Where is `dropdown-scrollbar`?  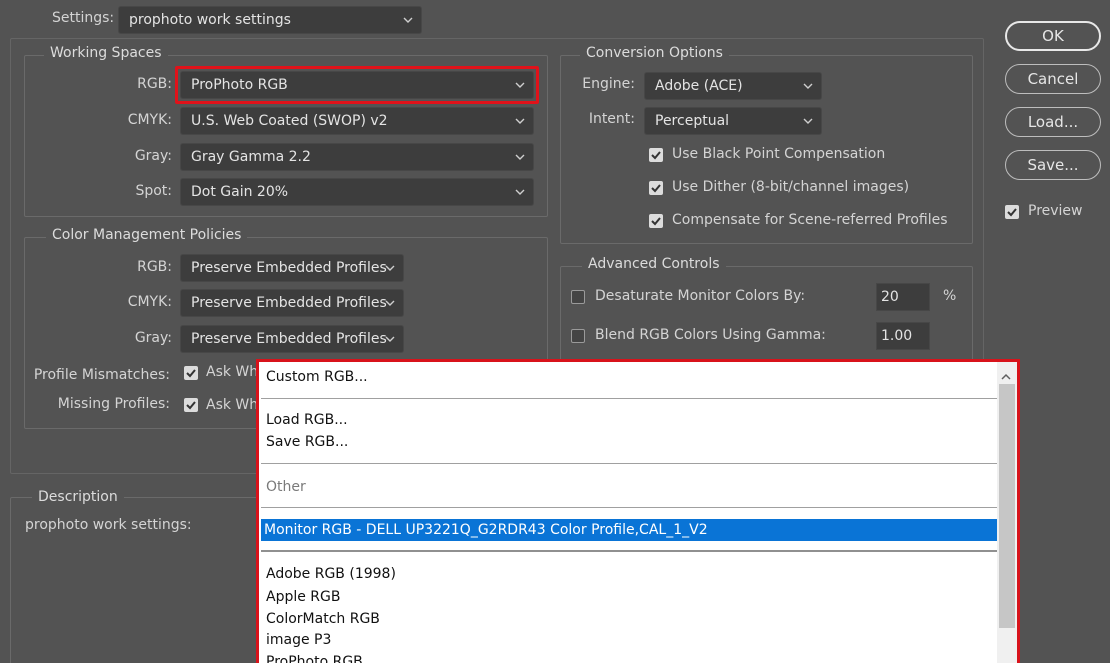
dropdown-scrollbar is located at coordinates (1007, 512).